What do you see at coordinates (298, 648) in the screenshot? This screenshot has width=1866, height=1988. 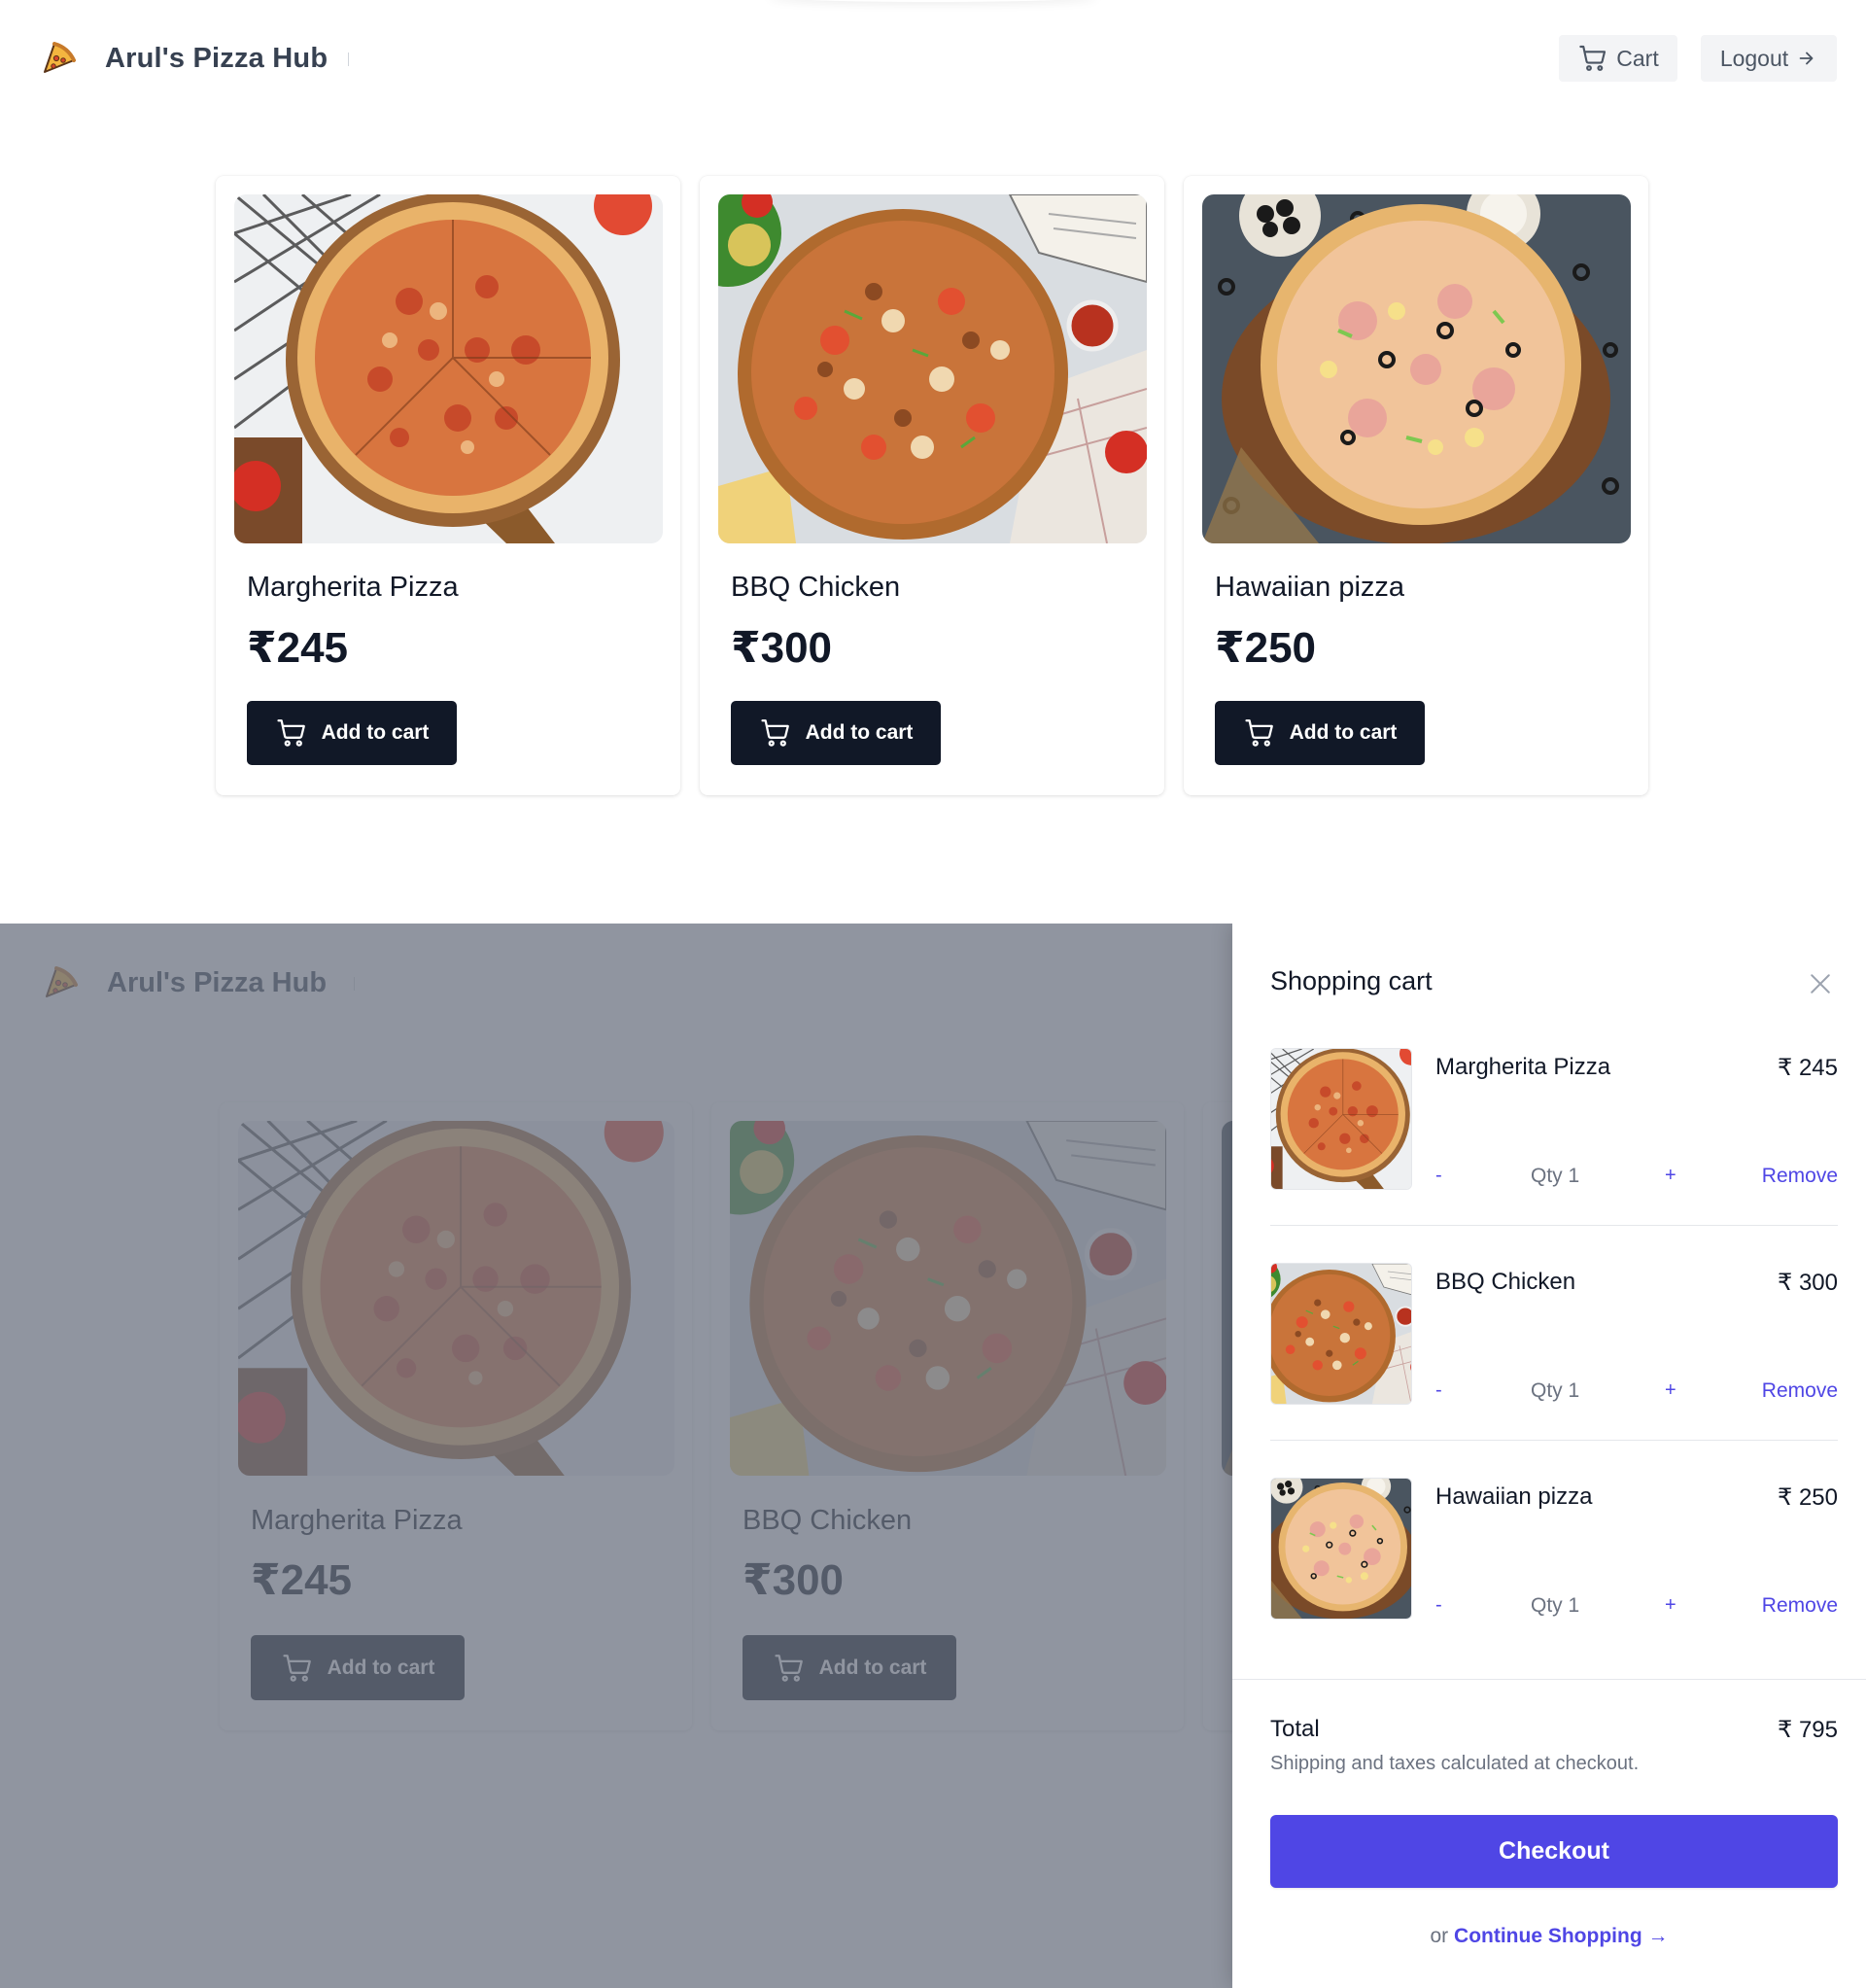 I see `product-price: ₹245` at bounding box center [298, 648].